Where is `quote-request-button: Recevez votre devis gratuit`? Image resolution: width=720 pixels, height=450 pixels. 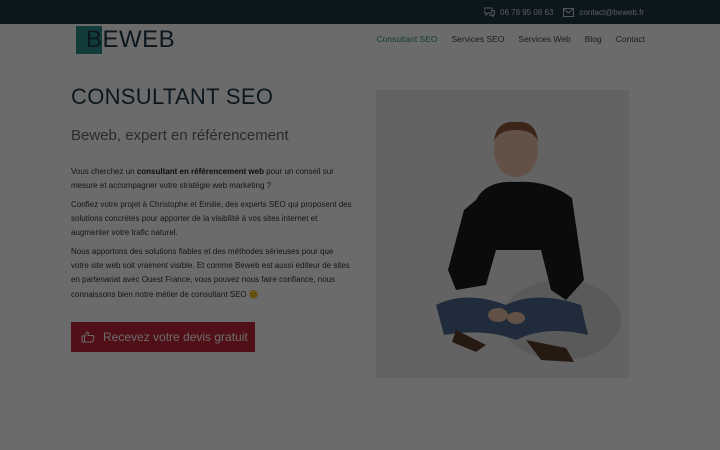 quote-request-button: Recevez votre devis gratuit is located at coordinates (163, 337).